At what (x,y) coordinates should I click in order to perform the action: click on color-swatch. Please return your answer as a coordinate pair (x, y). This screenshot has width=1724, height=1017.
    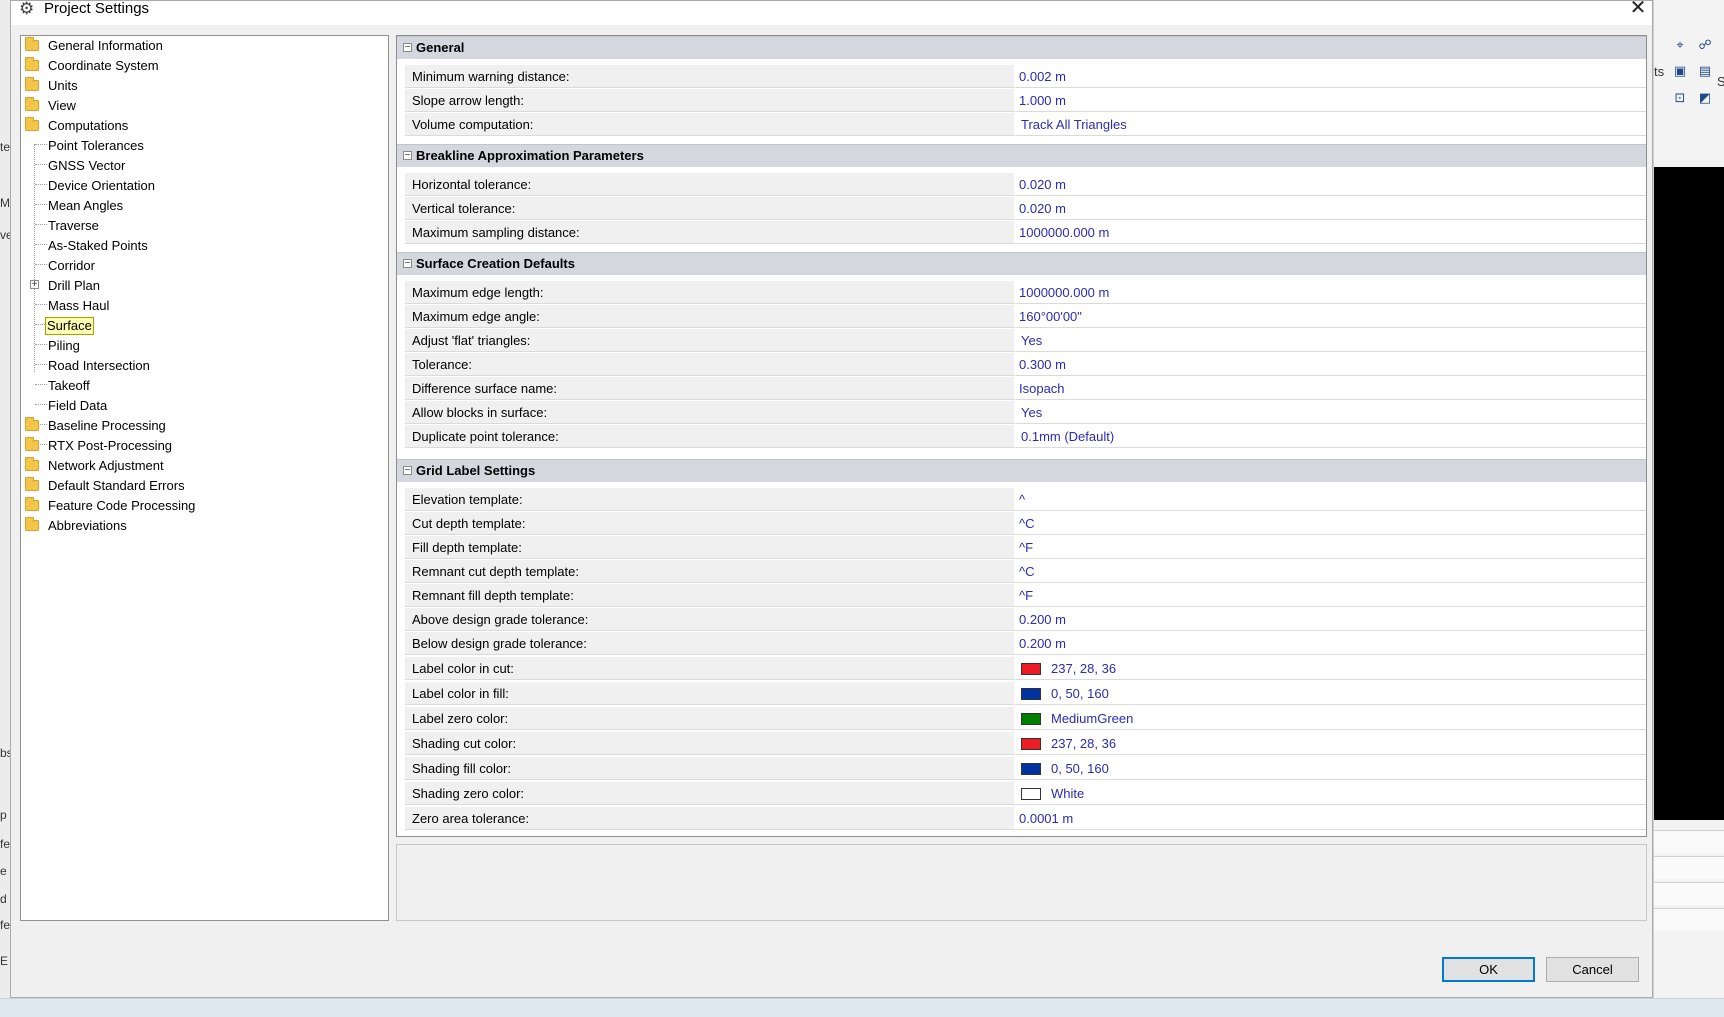
    Looking at the image, I should click on (1031, 793).